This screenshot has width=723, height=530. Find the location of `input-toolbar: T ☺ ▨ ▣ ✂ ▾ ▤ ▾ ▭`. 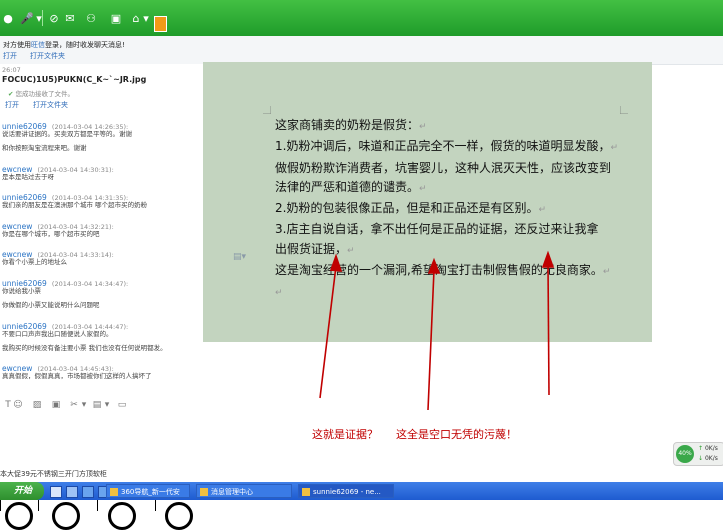

input-toolbar: T ☺ ▨ ▣ ✂ ▾ ▤ ▾ ▭ is located at coordinates (361, 408).